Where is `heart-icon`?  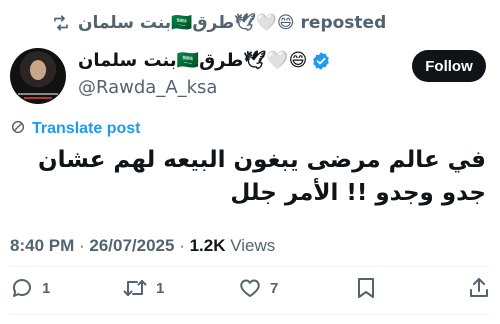 heart-icon is located at coordinates (250, 288).